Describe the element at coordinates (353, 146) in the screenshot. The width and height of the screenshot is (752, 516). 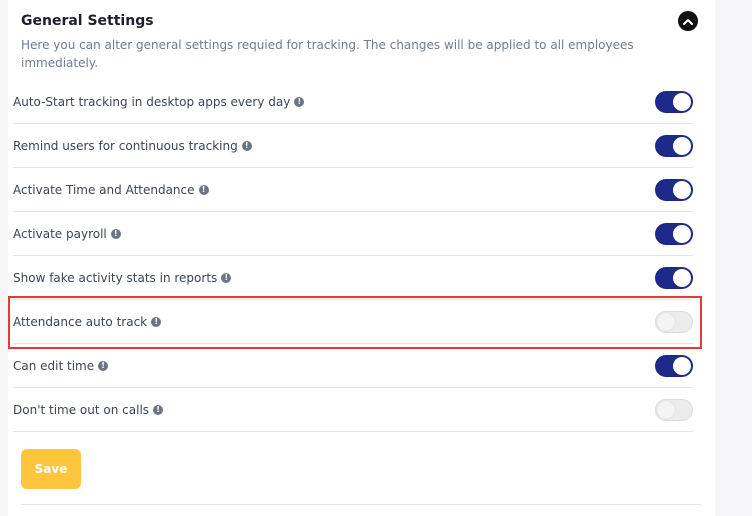
I see `setting-row-remind-users: Remind users for continuous tracking !` at that location.